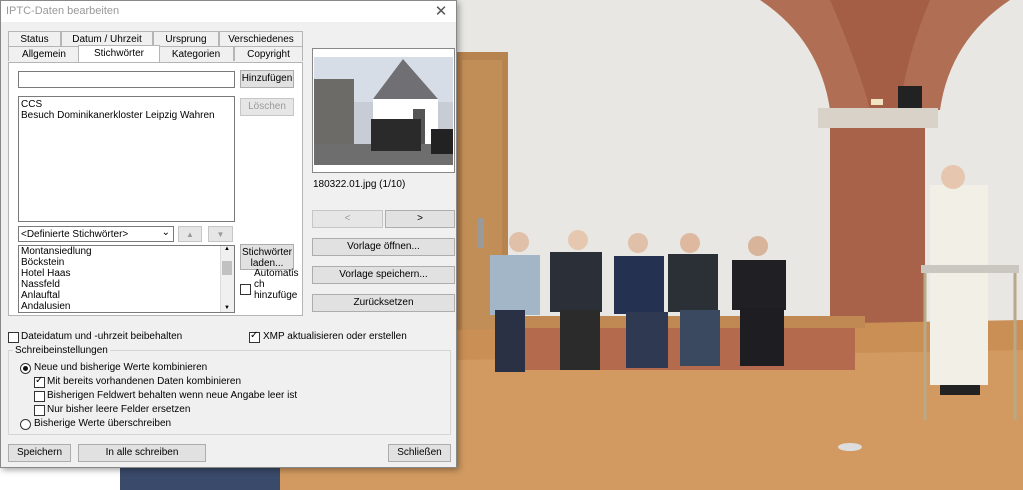 The width and height of the screenshot is (1023, 490). Describe the element at coordinates (39, 381) in the screenshot. I see `combine-existing-checkbox` at that location.